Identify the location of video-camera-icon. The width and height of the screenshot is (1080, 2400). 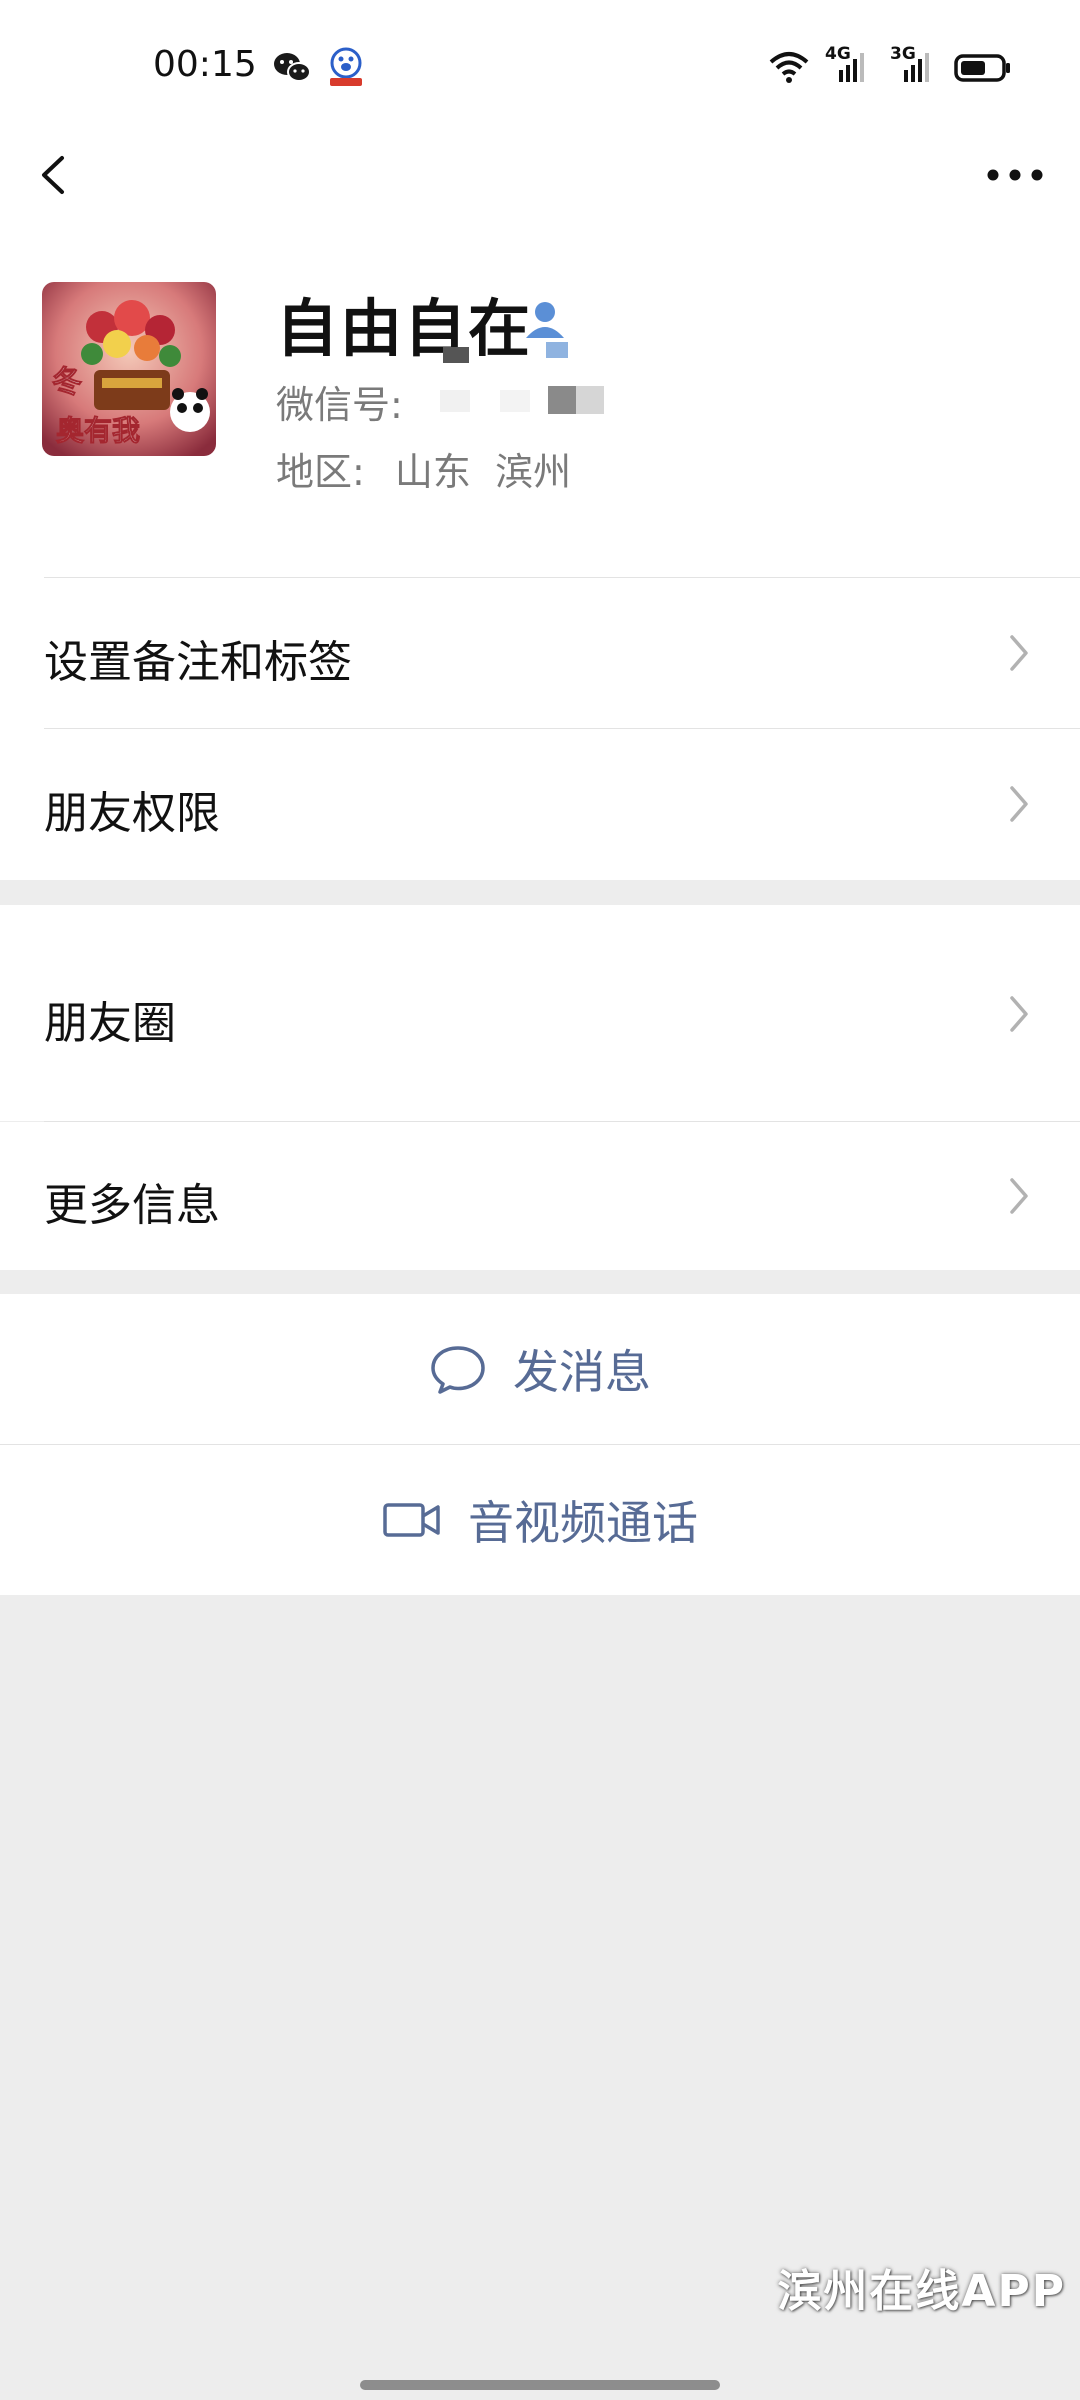
(412, 1520).